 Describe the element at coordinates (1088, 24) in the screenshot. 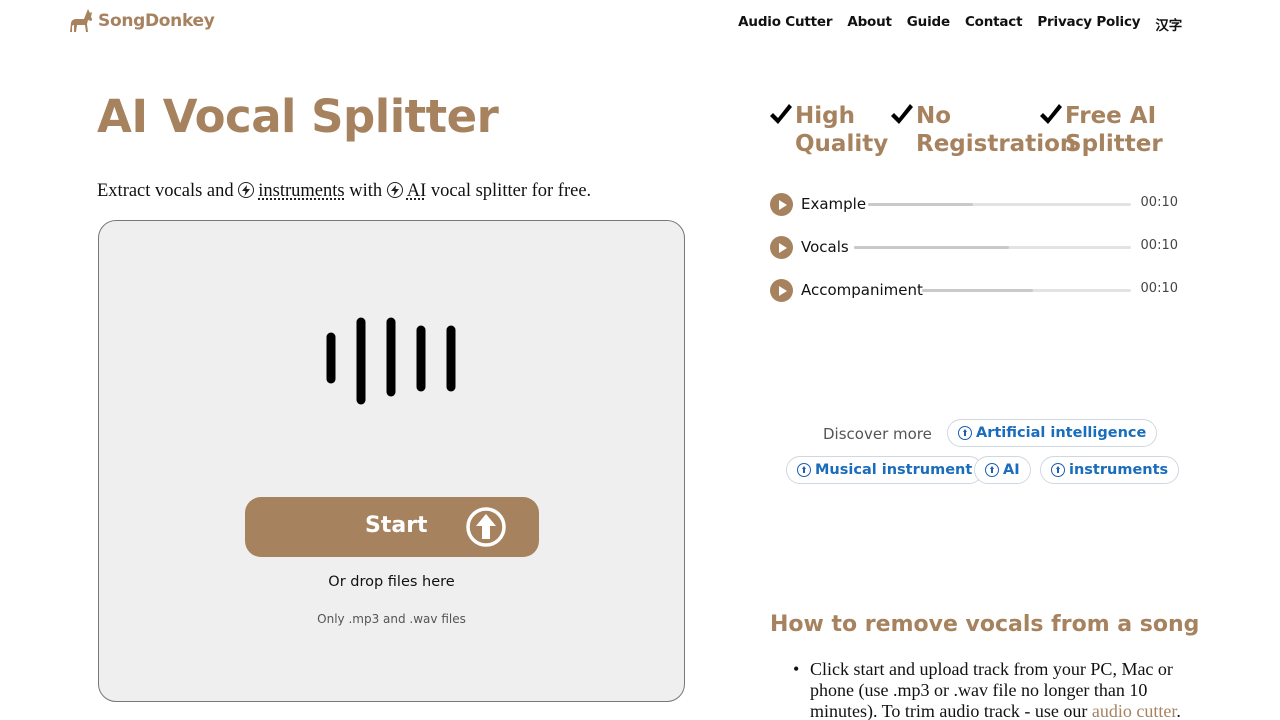

I see `nav-privacy-policy: Privacy Policy` at that location.